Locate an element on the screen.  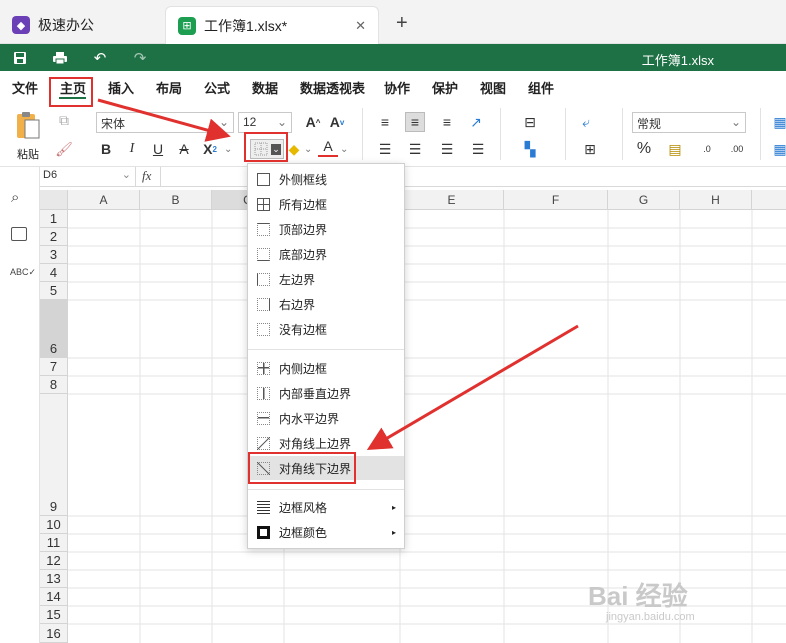
comment-icon is located at coordinates (19, 234).